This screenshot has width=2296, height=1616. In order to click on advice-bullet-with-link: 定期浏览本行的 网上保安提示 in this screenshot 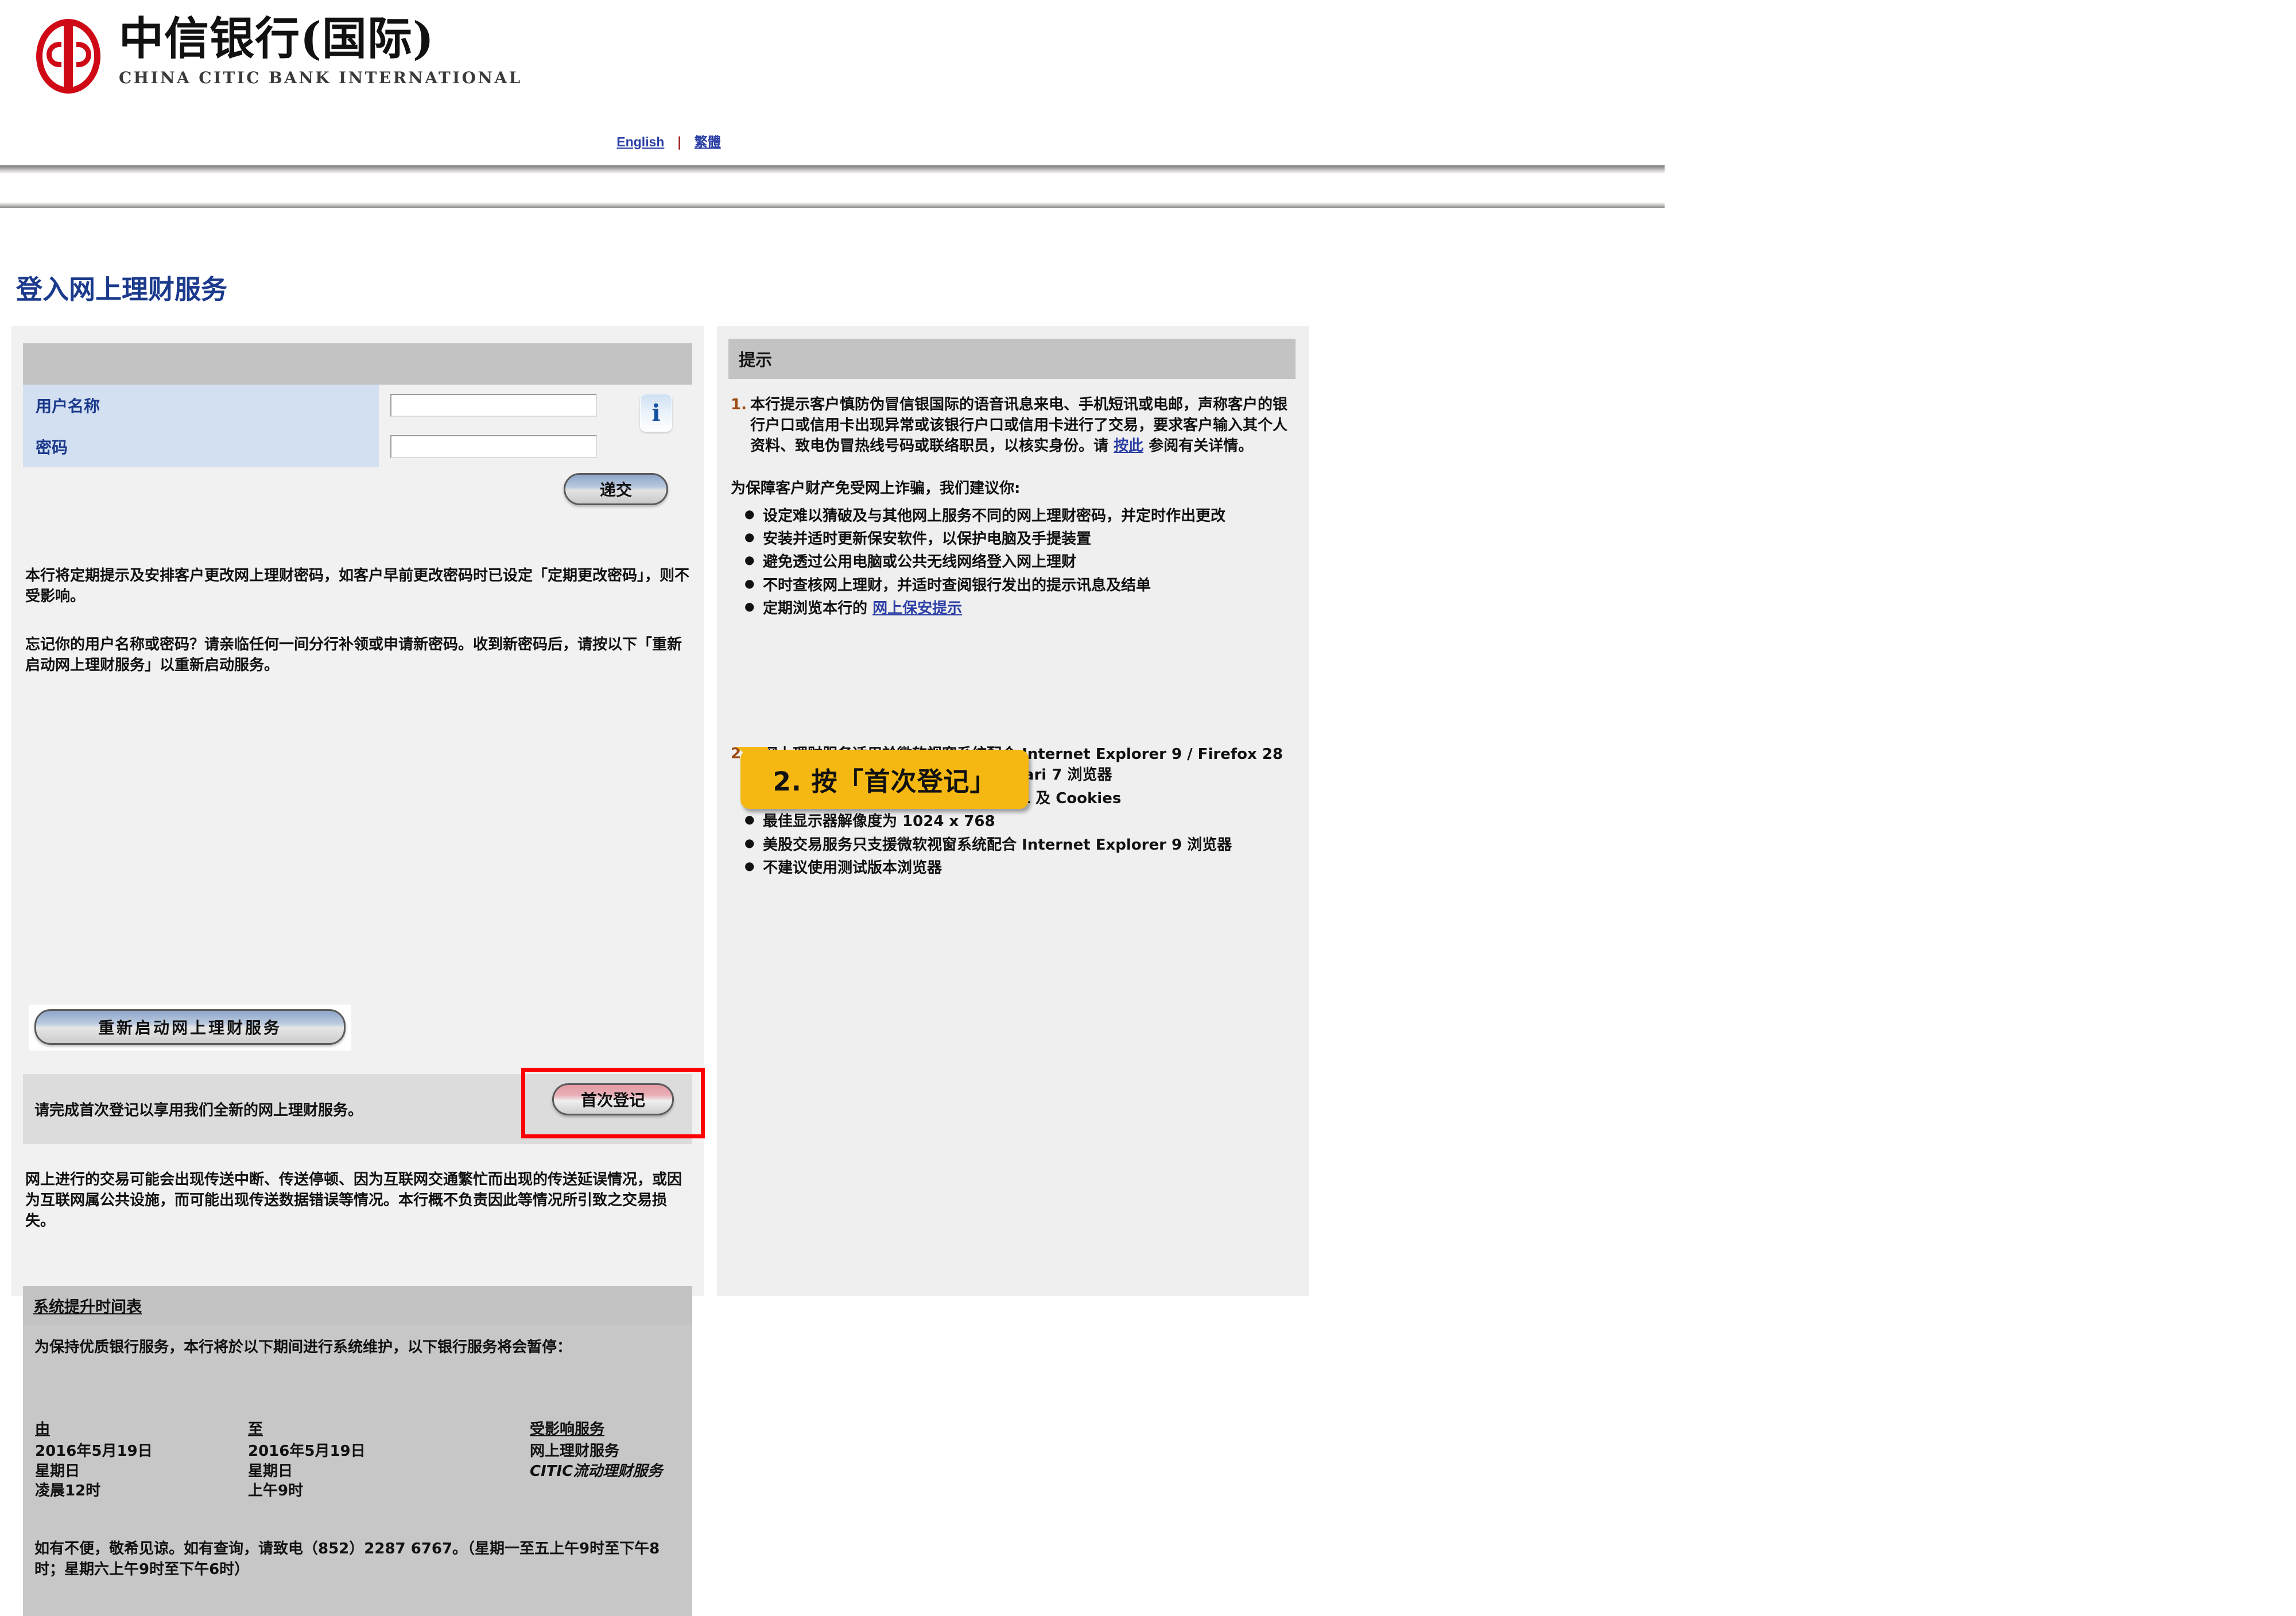, I will do `click(1021, 608)`.